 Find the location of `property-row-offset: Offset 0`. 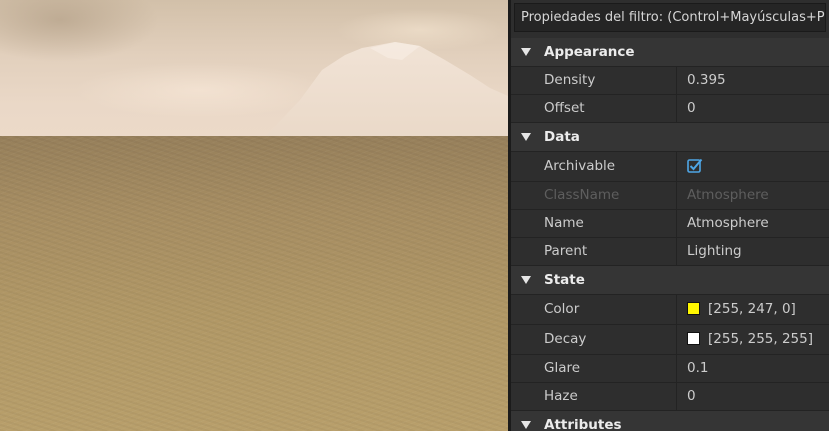

property-row-offset: Offset 0 is located at coordinates (670, 109).